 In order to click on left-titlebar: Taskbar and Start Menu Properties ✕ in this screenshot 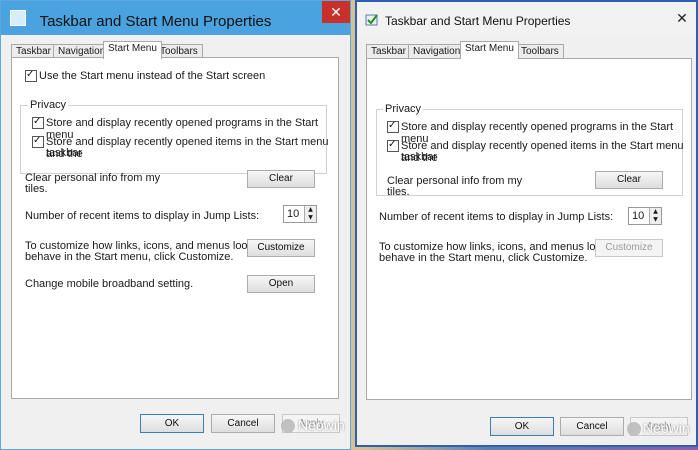, I will do `click(175, 18)`.